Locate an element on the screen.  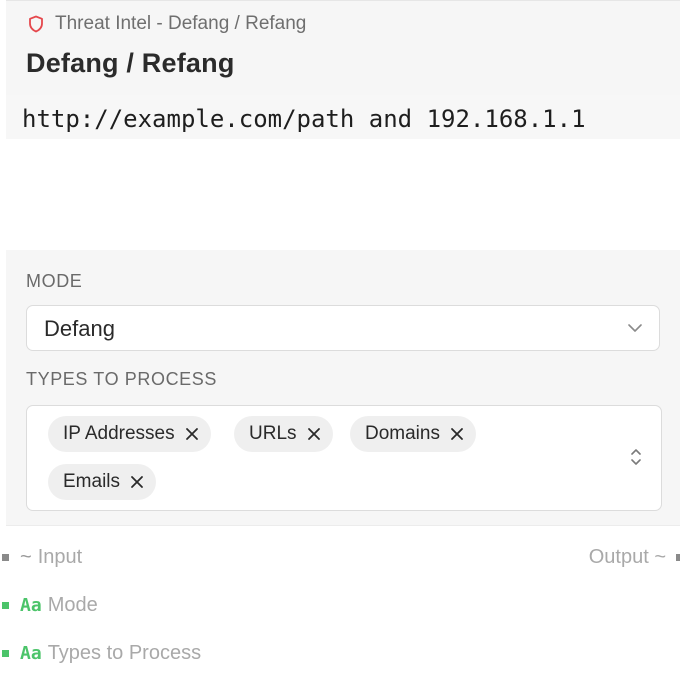
code-line: http://example.com/path and 192.168.1.1 is located at coordinates (304, 119).